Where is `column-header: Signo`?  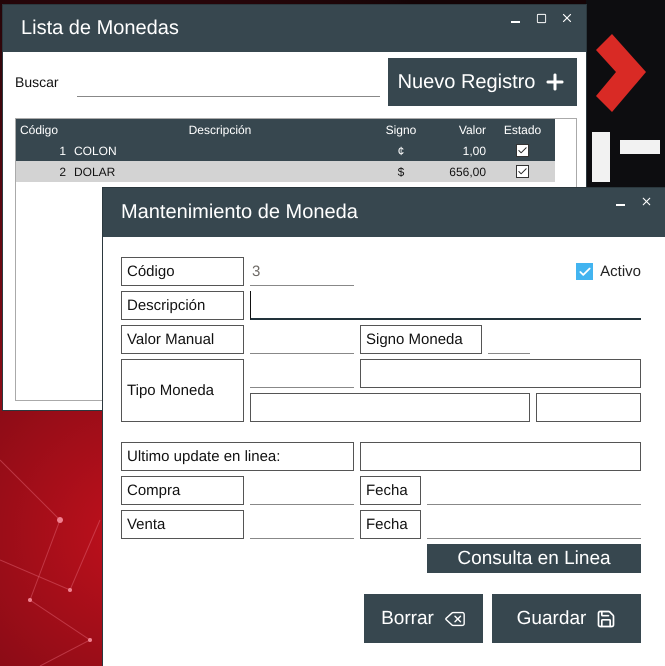 column-header: Signo is located at coordinates (401, 129).